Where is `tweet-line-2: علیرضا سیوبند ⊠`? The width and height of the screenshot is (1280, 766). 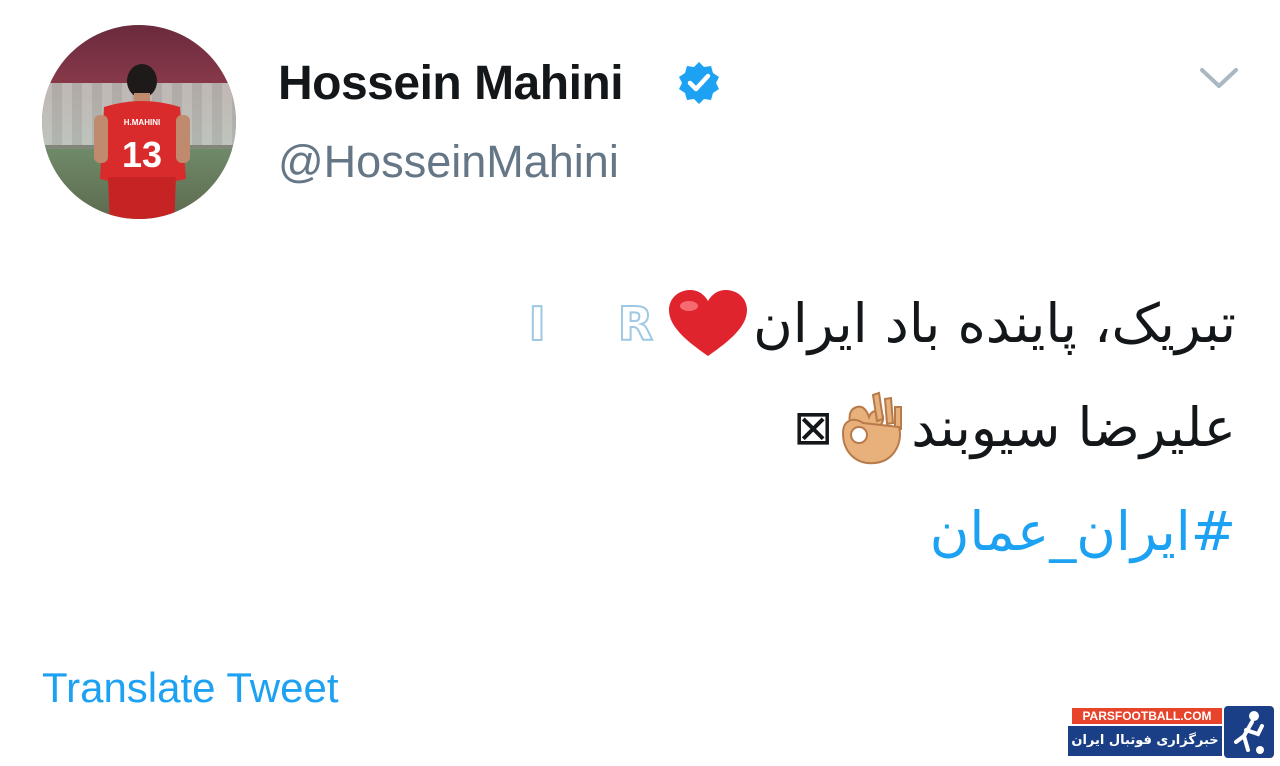 tweet-line-2: علیرضا سیوبند ⊠ is located at coordinates (876, 428).